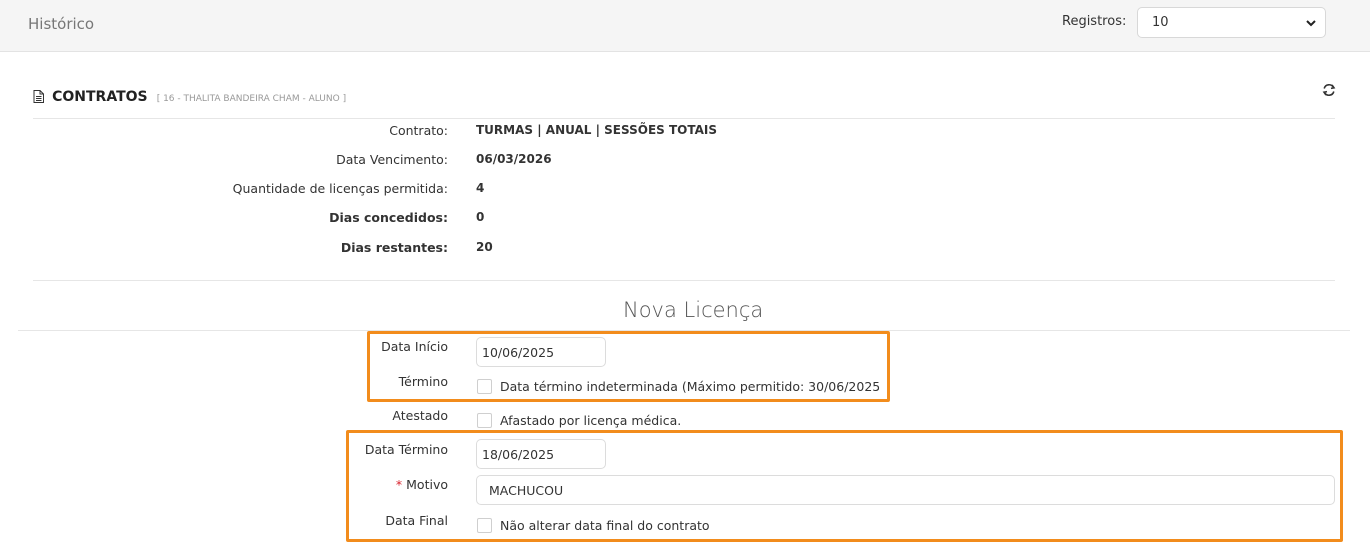 The width and height of the screenshot is (1370, 555). What do you see at coordinates (1311, 25) in the screenshot?
I see `chevron-down-icon` at bounding box center [1311, 25].